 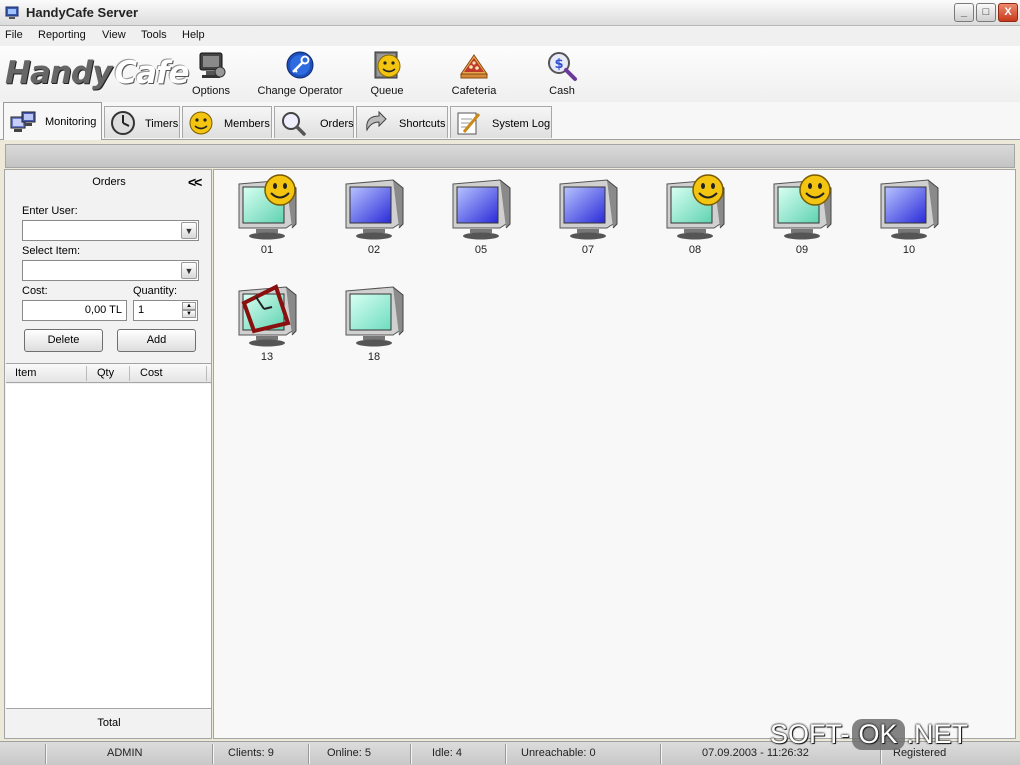 I want to click on monitoring-header-bar, so click(x=510, y=156).